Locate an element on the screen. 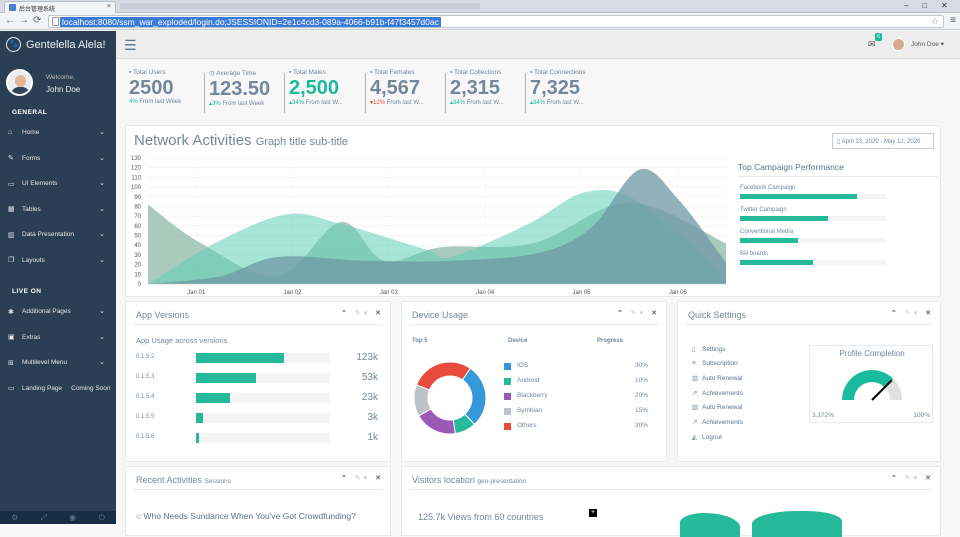 This screenshot has height=537, width=960. stat-divider is located at coordinates (204, 93).